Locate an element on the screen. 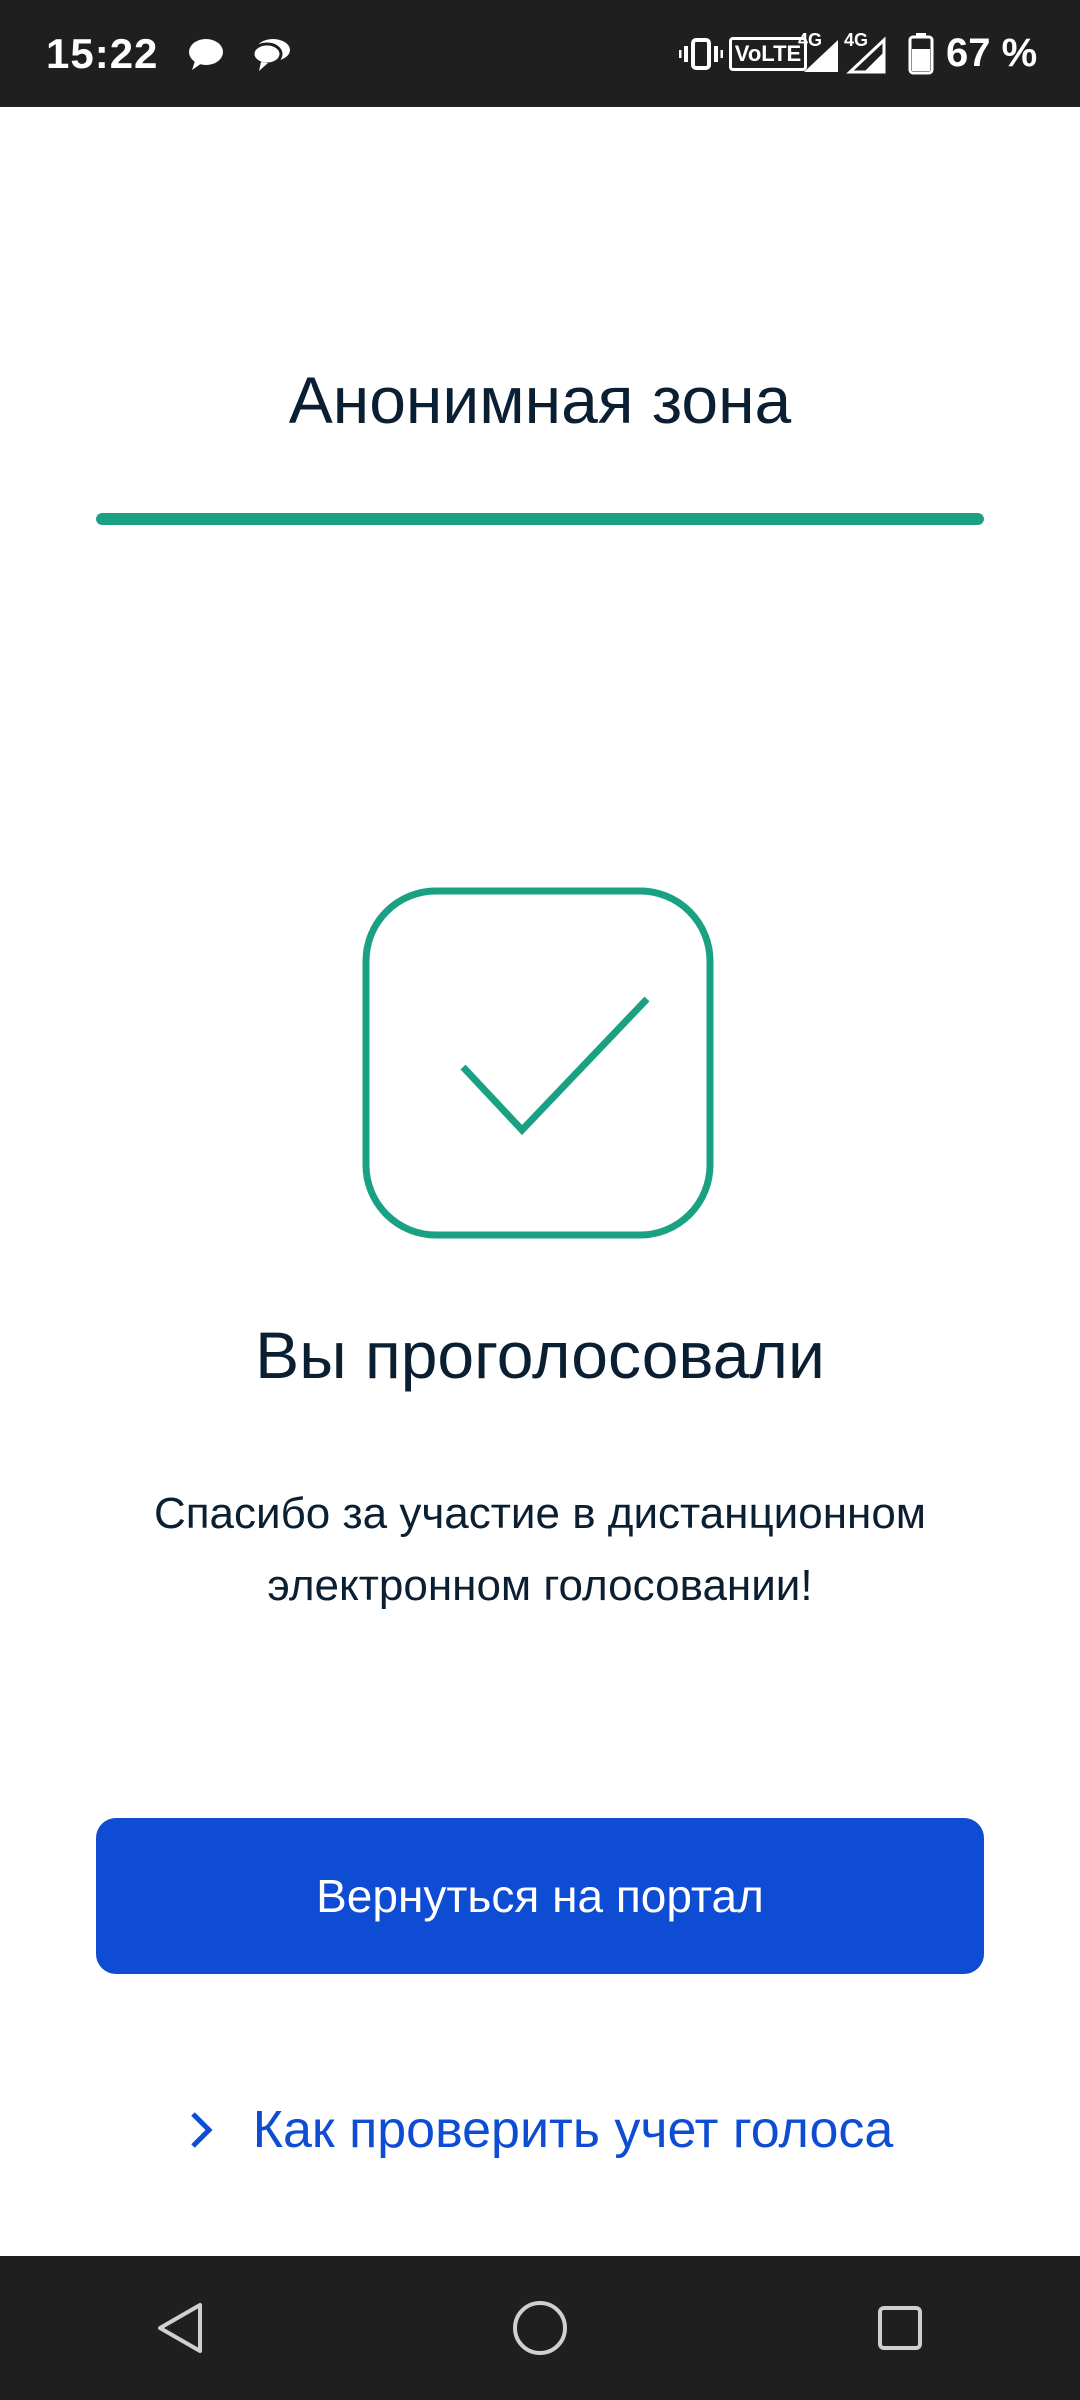 The image size is (1080, 2400). return-to-portal-button: Вернуться на портал is located at coordinates (540, 1896).